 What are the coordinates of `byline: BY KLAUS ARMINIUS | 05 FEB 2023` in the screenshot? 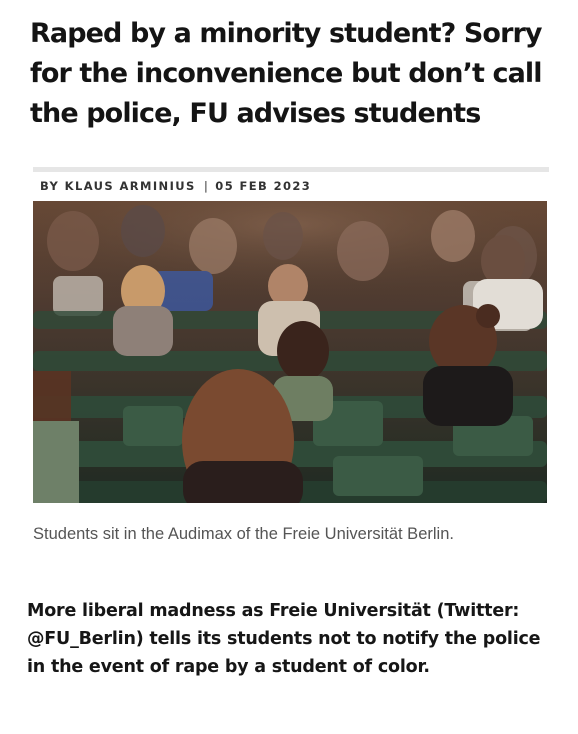 It's located at (175, 186).